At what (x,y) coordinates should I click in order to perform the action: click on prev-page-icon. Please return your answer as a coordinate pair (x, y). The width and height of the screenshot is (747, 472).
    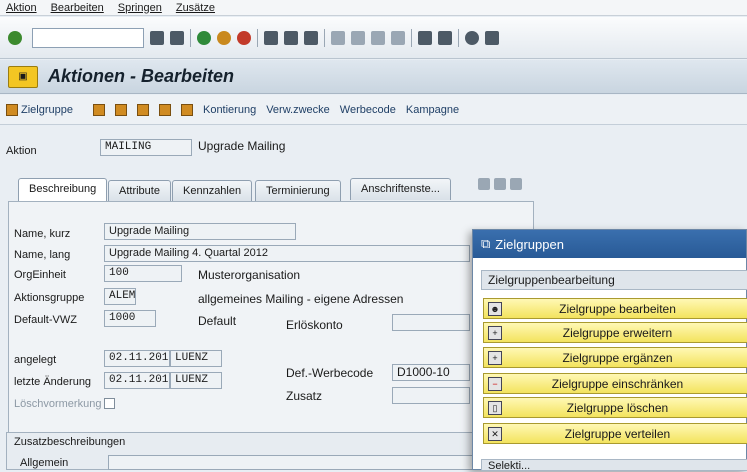
    Looking at the image, I should click on (358, 37).